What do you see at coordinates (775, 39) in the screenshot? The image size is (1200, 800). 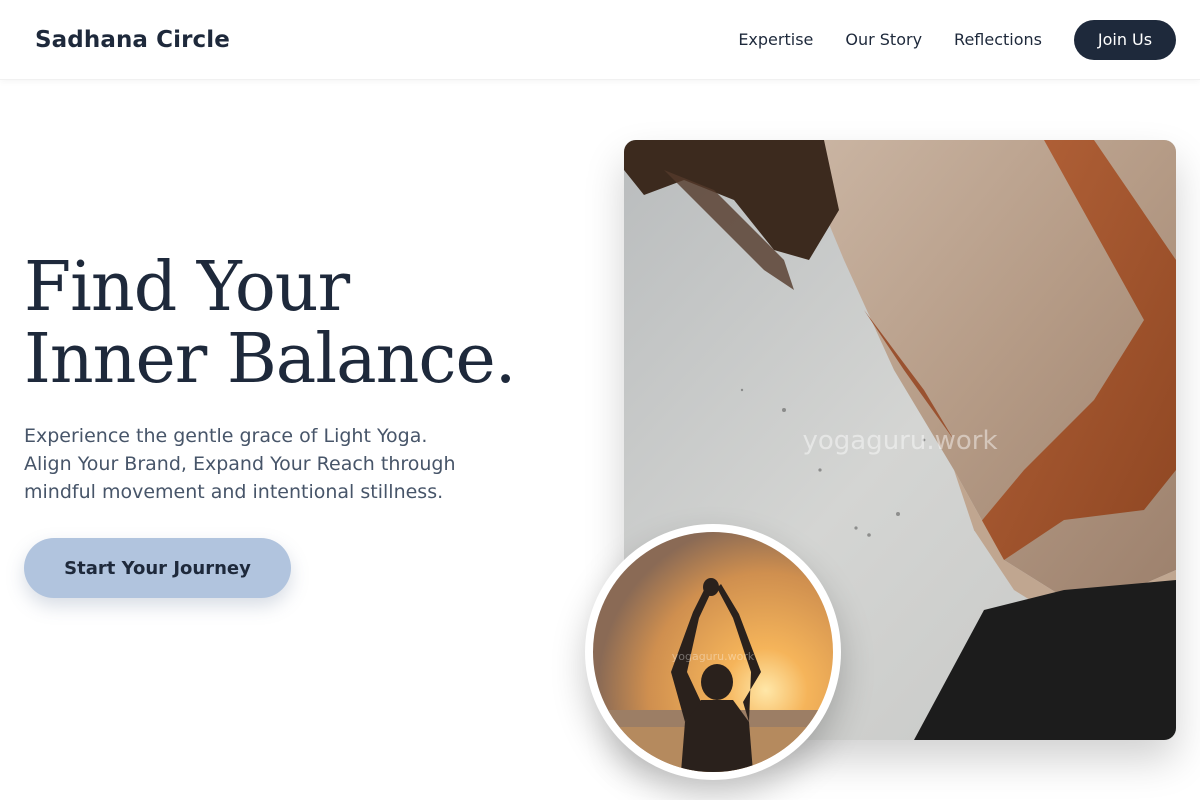 I see `nav-link-expertise: Expertise` at bounding box center [775, 39].